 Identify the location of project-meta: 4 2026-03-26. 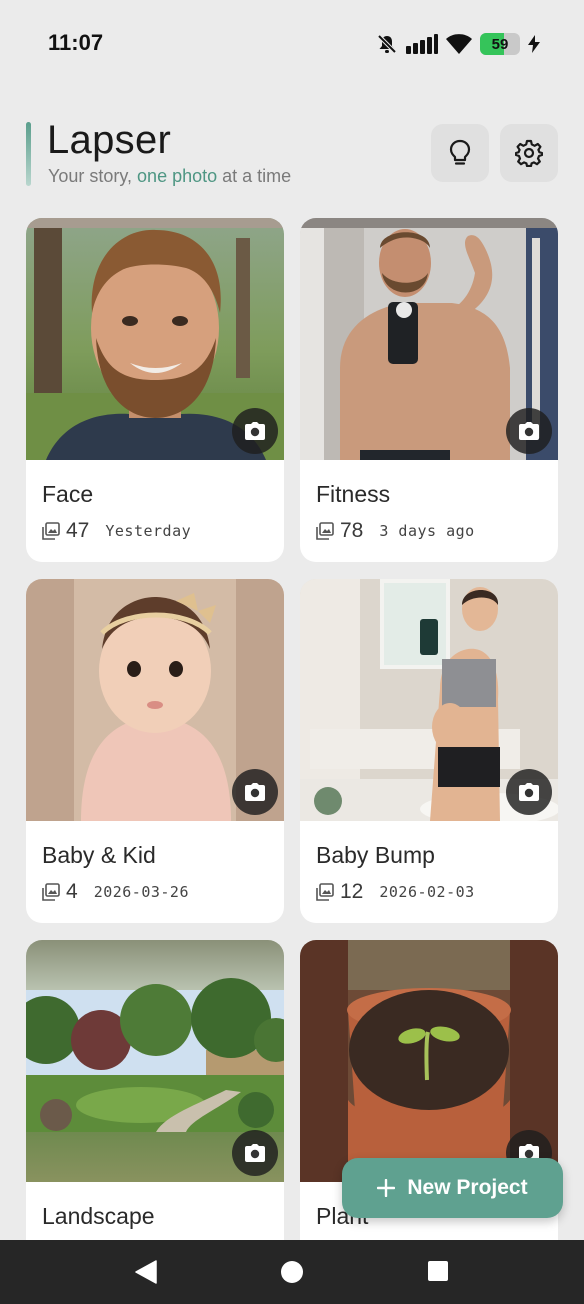
(115, 892).